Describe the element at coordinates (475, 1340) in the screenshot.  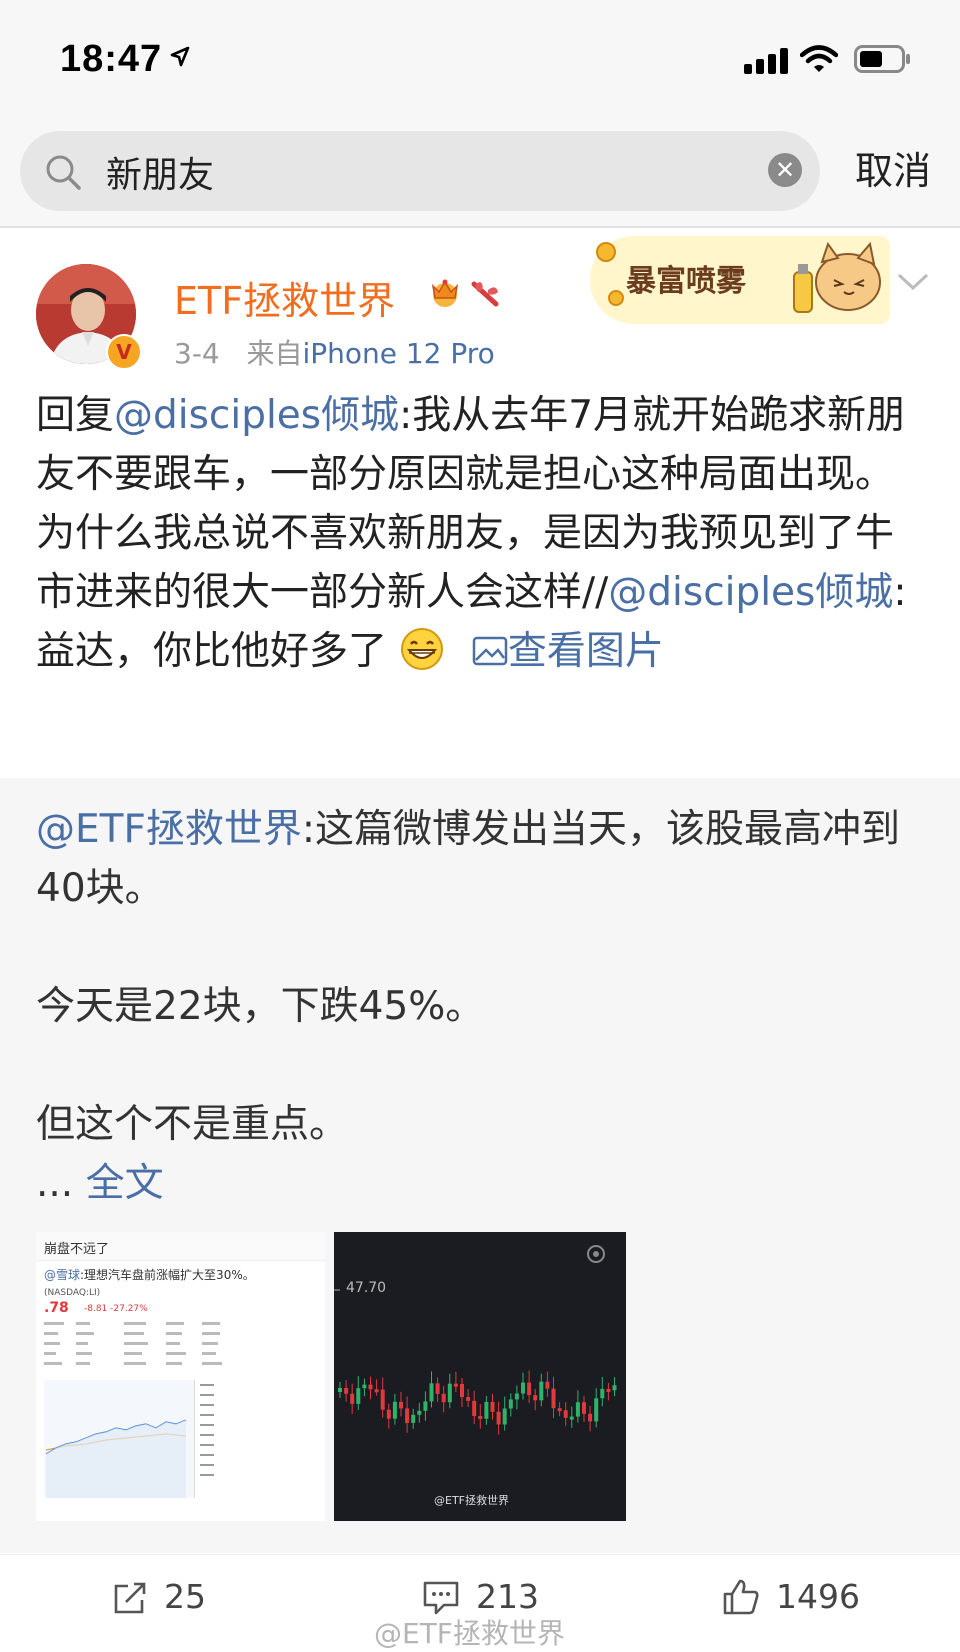
I see `candlestick-chart-image` at that location.